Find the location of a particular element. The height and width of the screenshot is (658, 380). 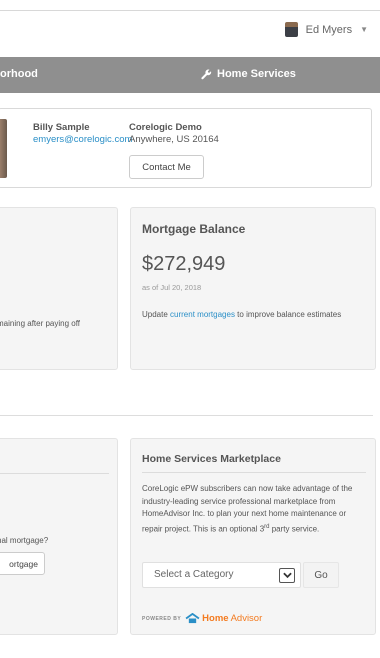

wrench-icon is located at coordinates (206, 73).